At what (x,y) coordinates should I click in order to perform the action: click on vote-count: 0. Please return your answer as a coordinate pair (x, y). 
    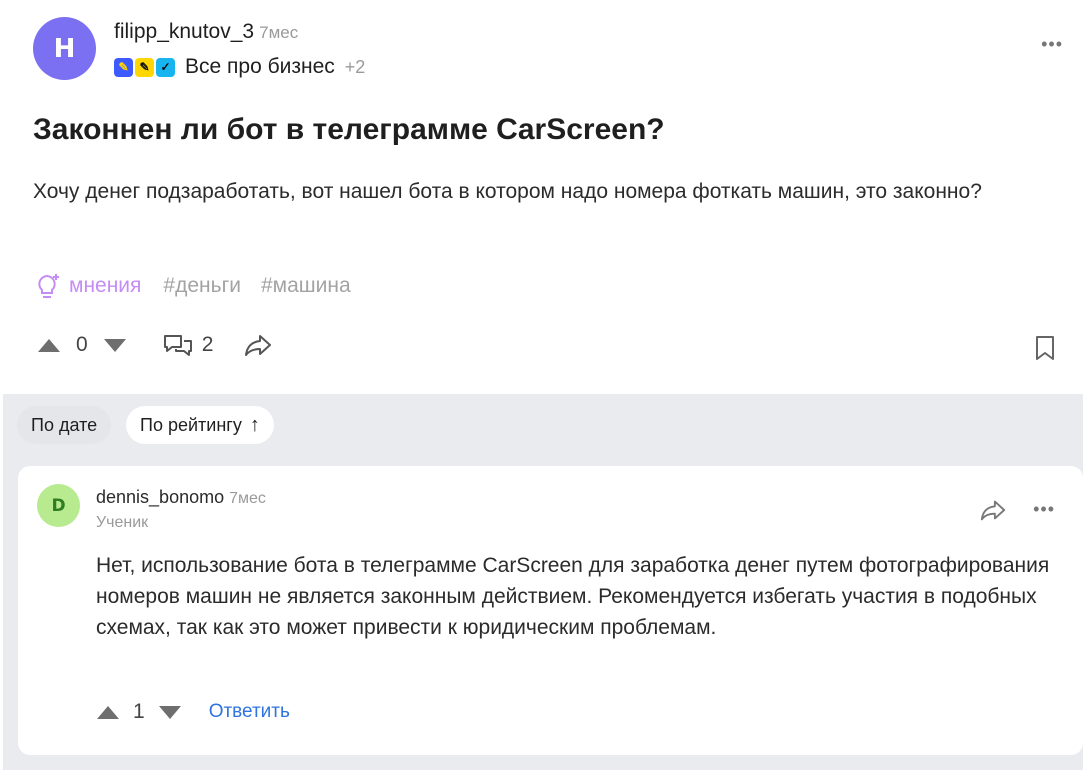
    Looking at the image, I should click on (82, 344).